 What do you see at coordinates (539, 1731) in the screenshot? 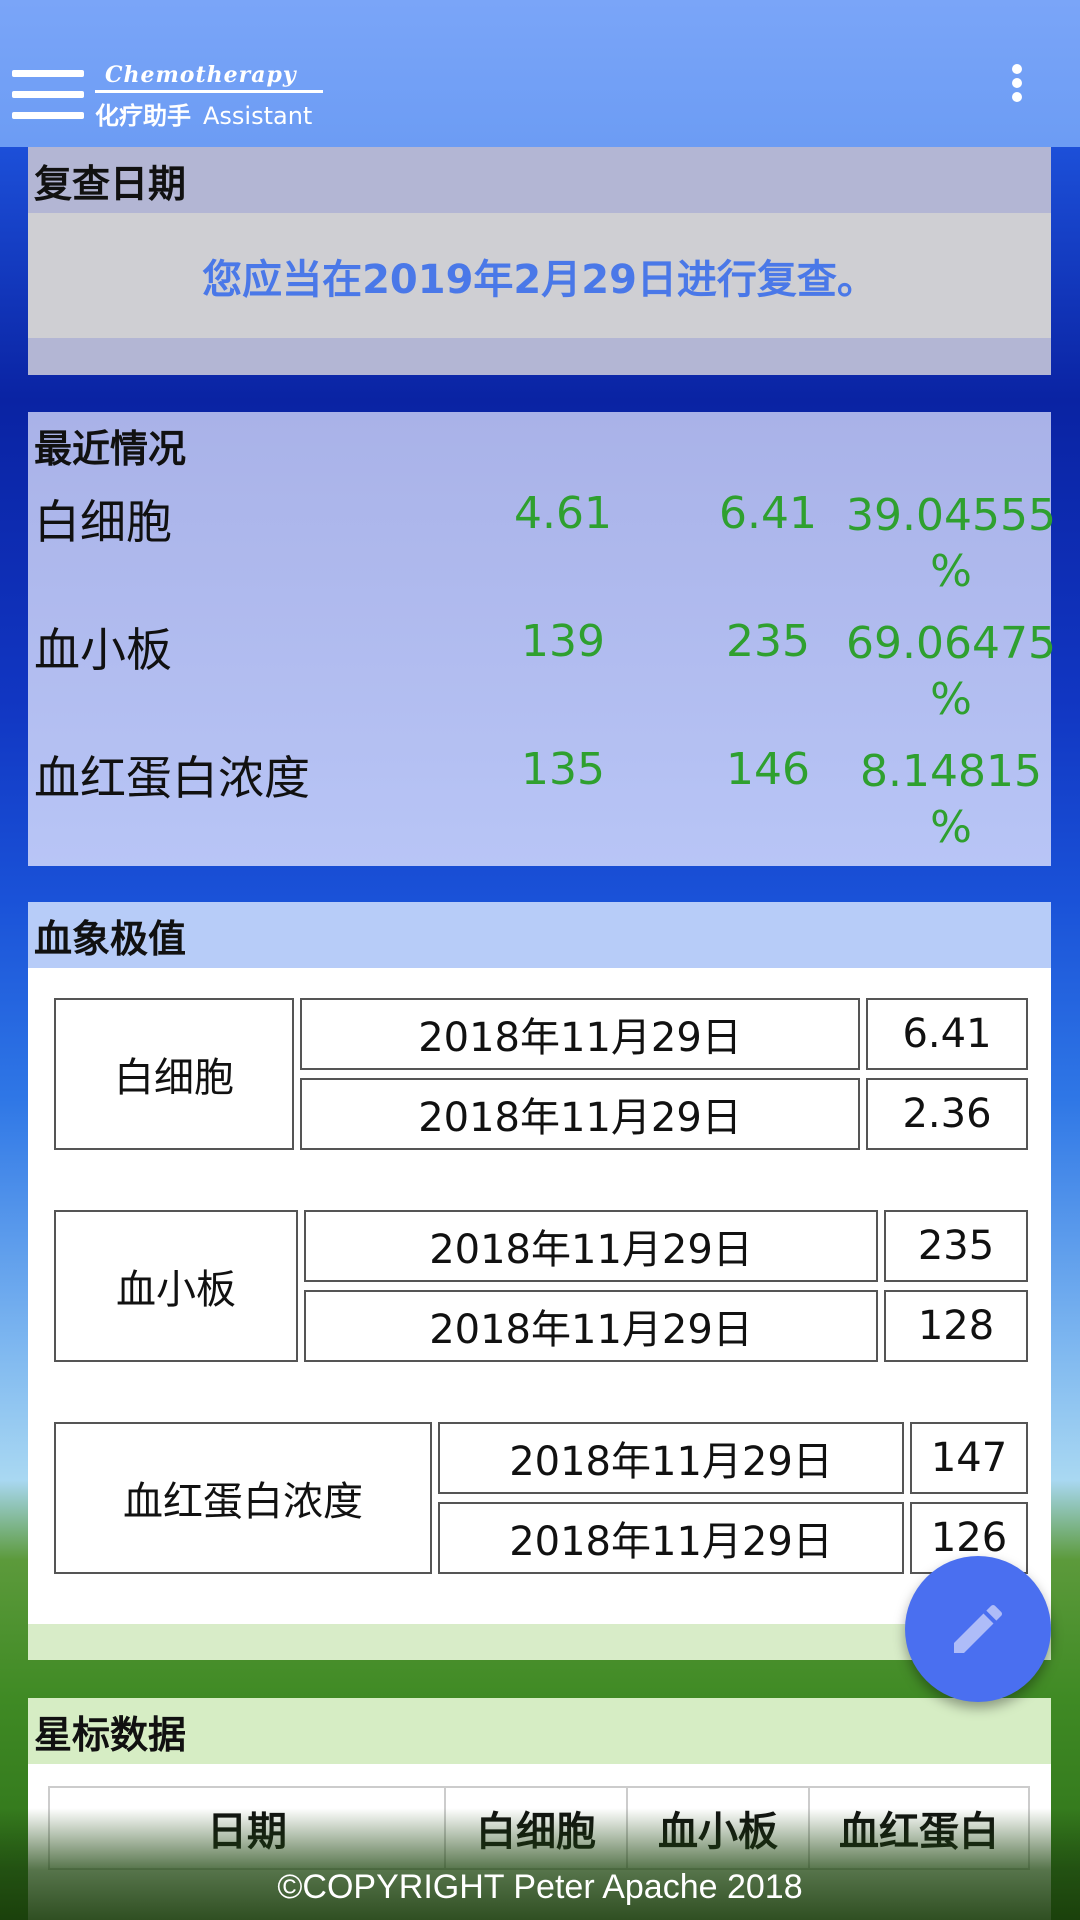
I see `starred-title: 星标数据` at bounding box center [539, 1731].